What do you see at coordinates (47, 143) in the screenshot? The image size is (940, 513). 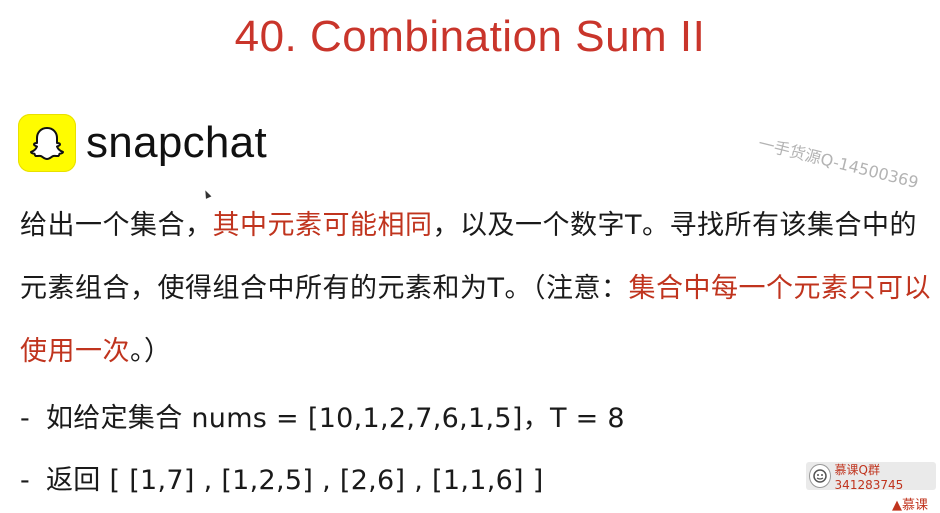 I see `snapchat-ghost-icon` at bounding box center [47, 143].